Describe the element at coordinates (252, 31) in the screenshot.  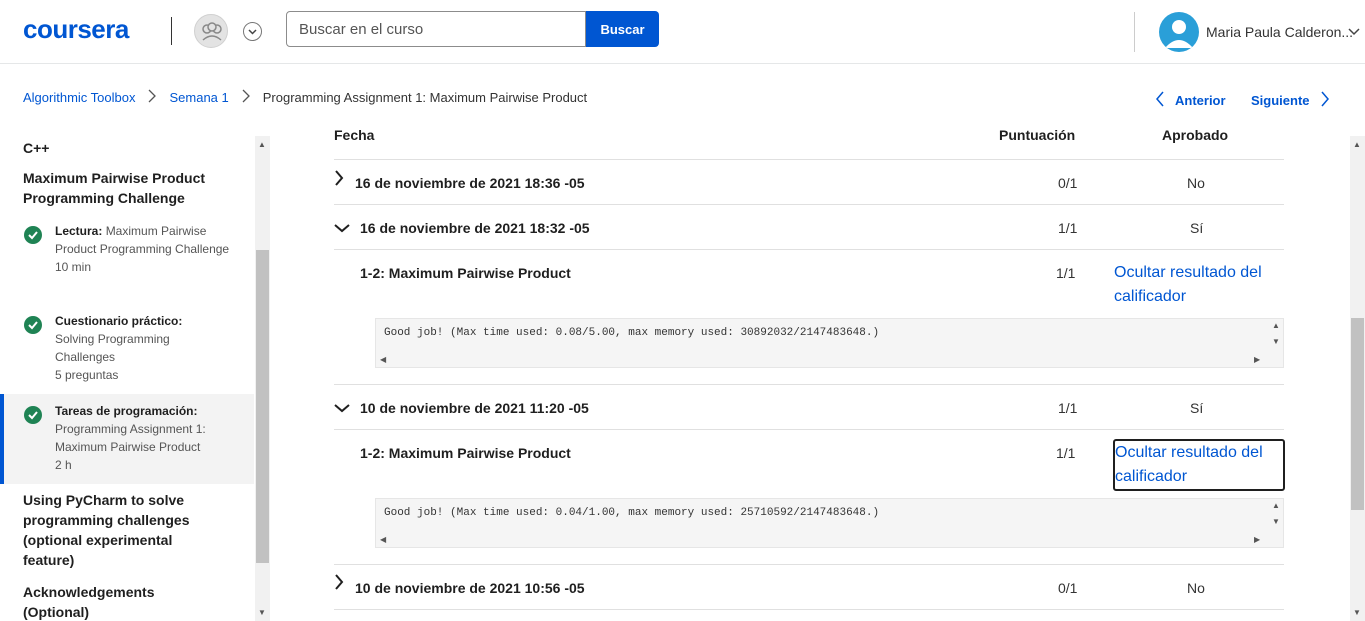
I see `chevron-down-icon` at that location.